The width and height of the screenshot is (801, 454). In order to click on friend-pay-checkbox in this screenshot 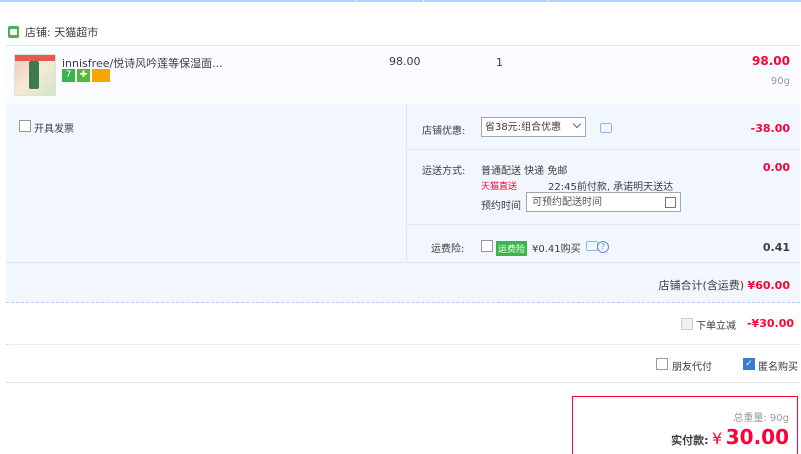, I will do `click(662, 364)`.